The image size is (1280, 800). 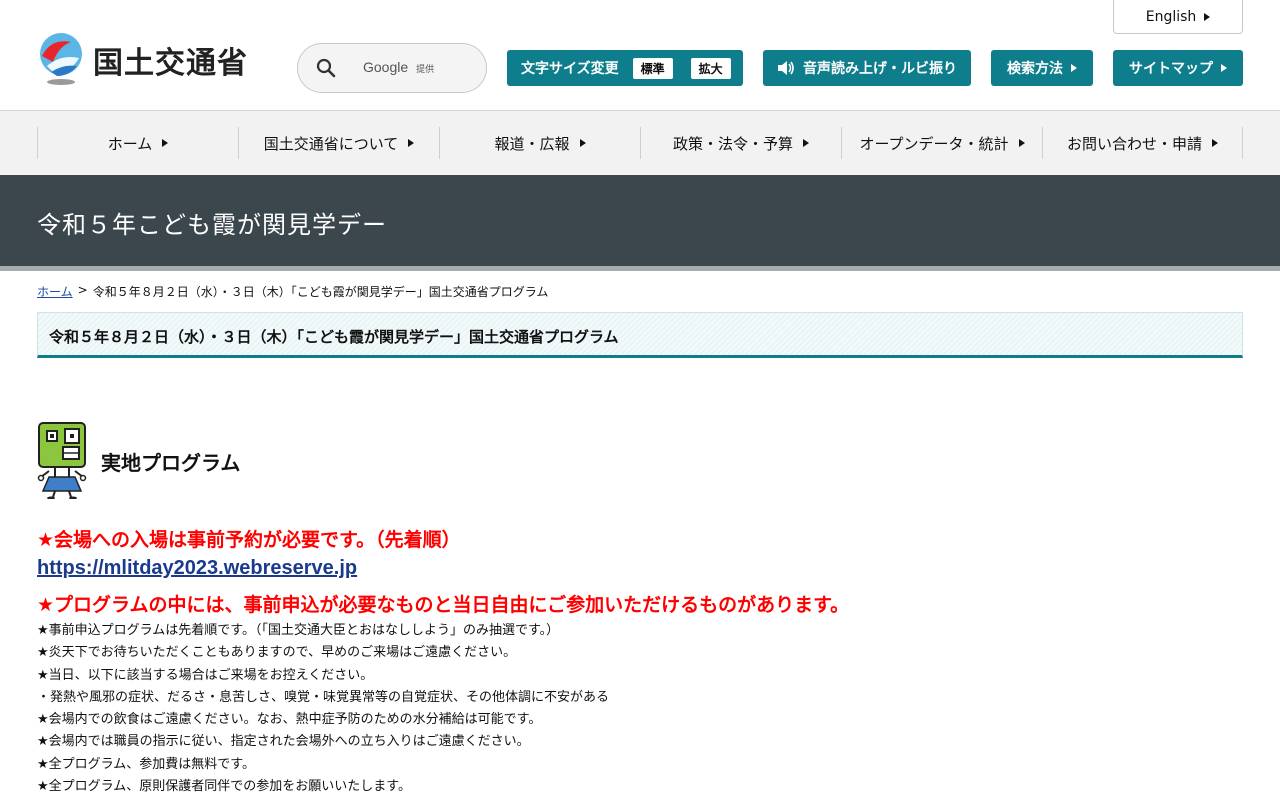 What do you see at coordinates (652, 68) in the screenshot?
I see `font-size-standard-button: 標準` at bounding box center [652, 68].